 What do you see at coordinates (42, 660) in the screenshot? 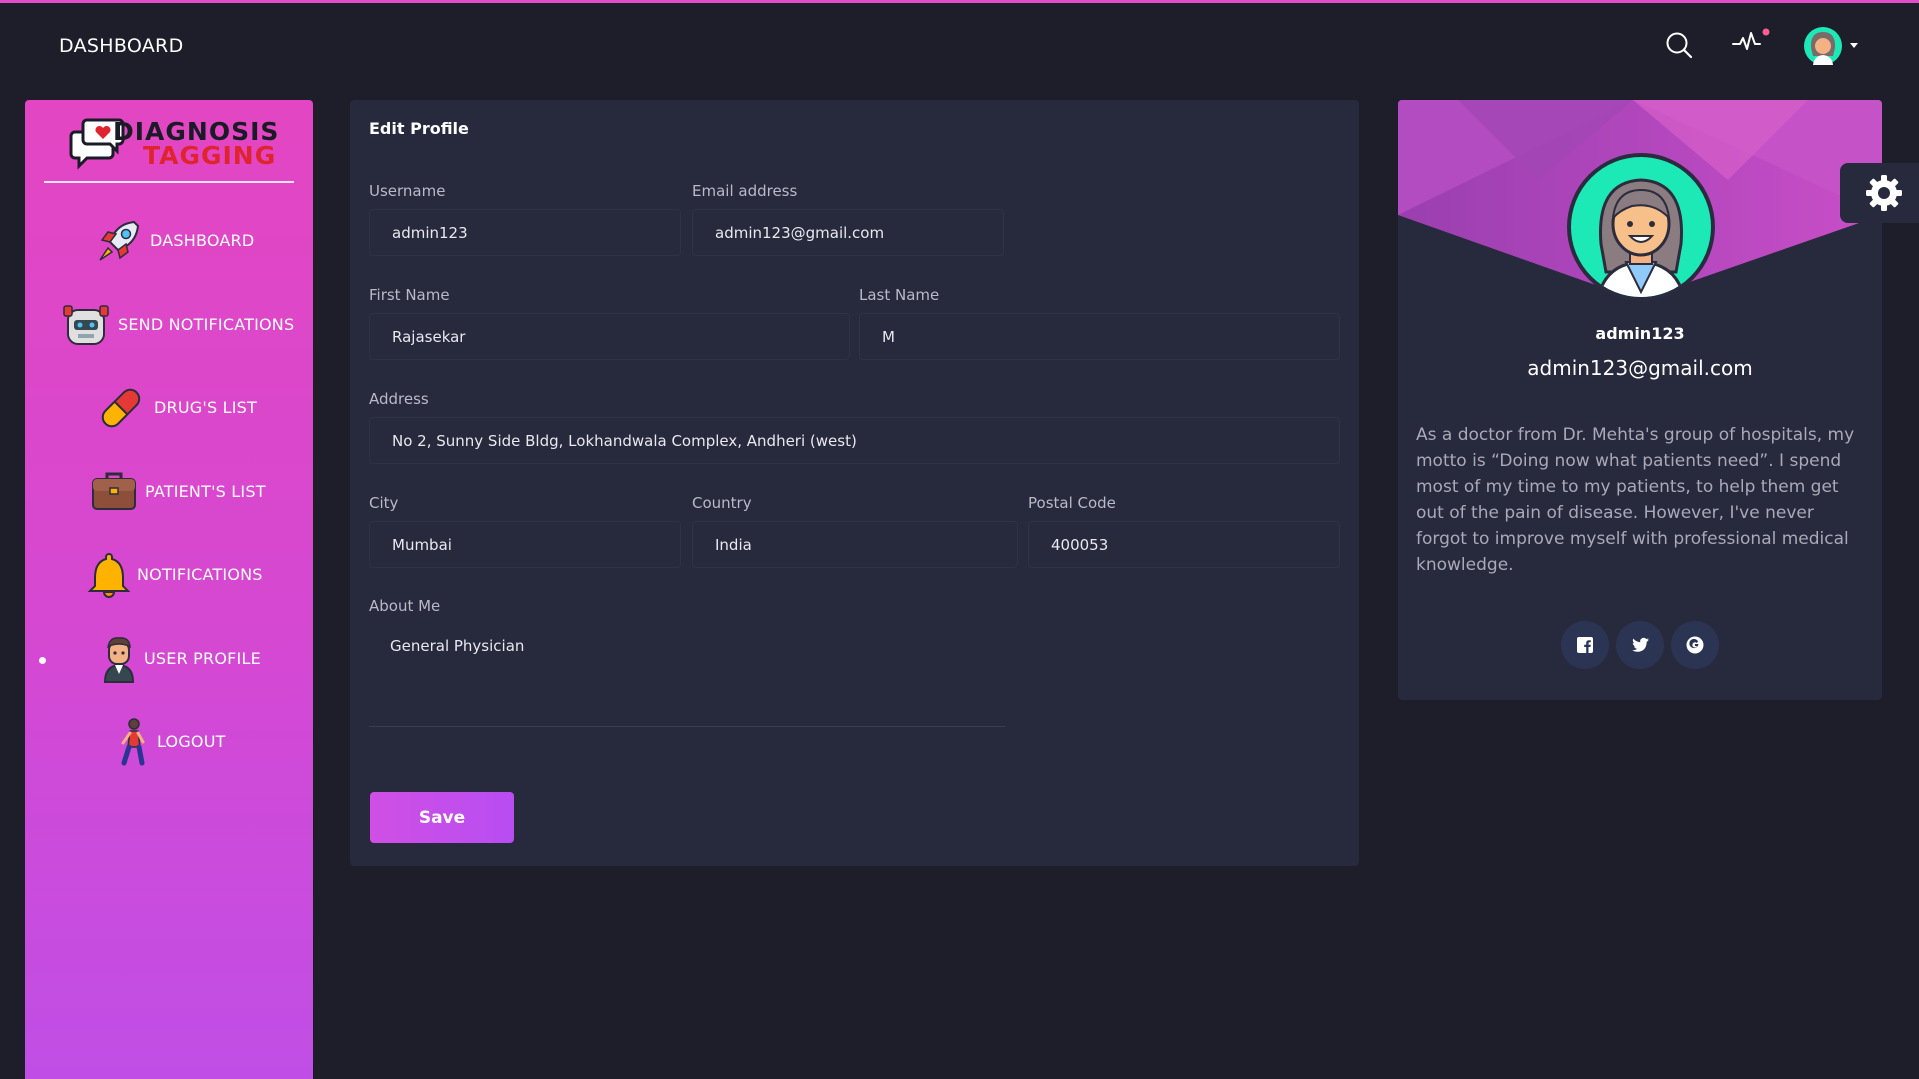
I see `active-indicator` at bounding box center [42, 660].